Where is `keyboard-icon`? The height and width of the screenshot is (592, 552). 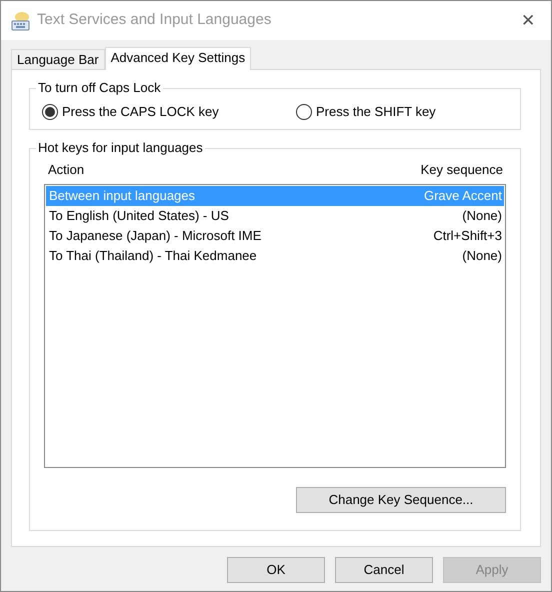 keyboard-icon is located at coordinates (21, 20).